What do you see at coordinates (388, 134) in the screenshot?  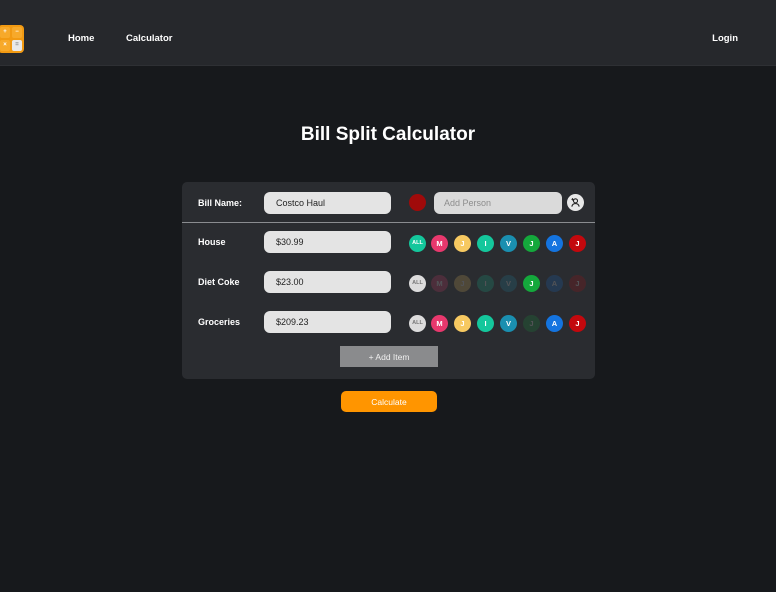 I see `page-title: Bill Split Calculator` at bounding box center [388, 134].